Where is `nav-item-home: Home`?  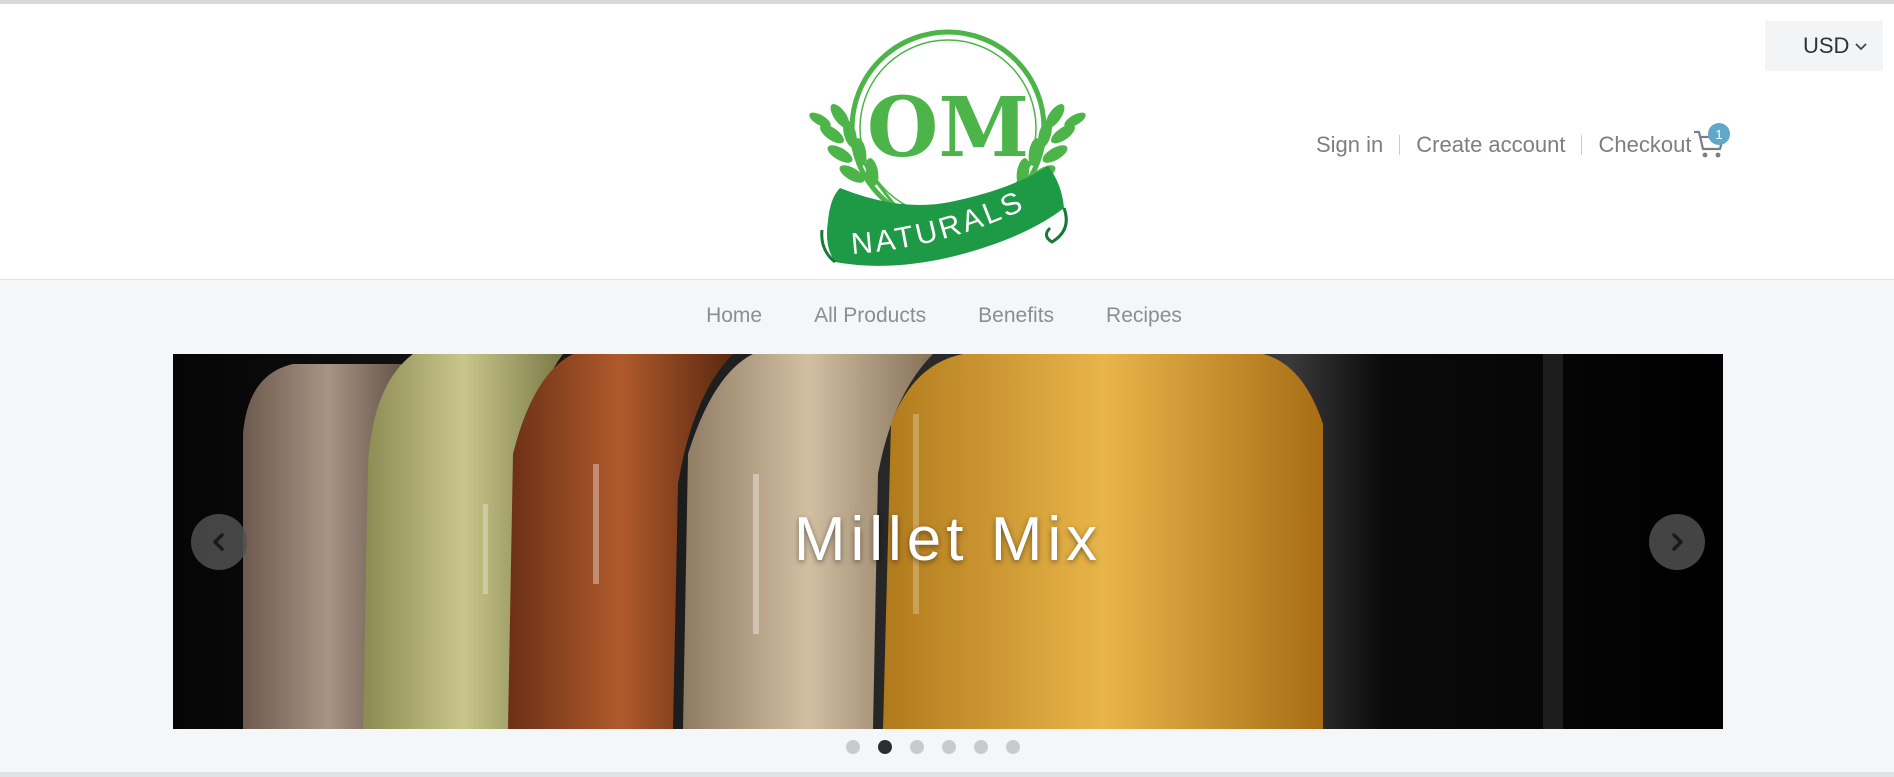 nav-item-home: Home is located at coordinates (734, 316).